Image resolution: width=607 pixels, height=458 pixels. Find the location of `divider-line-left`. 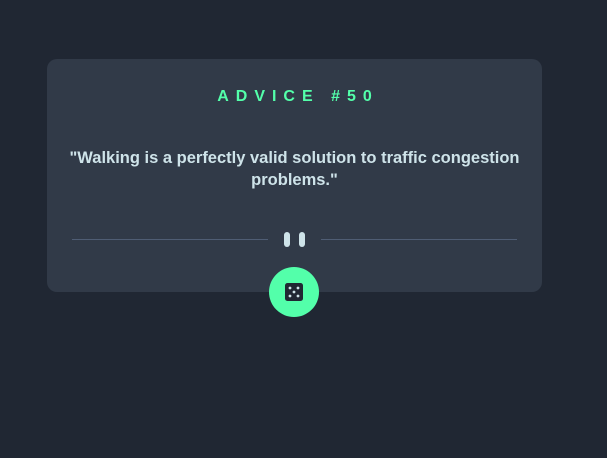

divider-line-left is located at coordinates (170, 239).